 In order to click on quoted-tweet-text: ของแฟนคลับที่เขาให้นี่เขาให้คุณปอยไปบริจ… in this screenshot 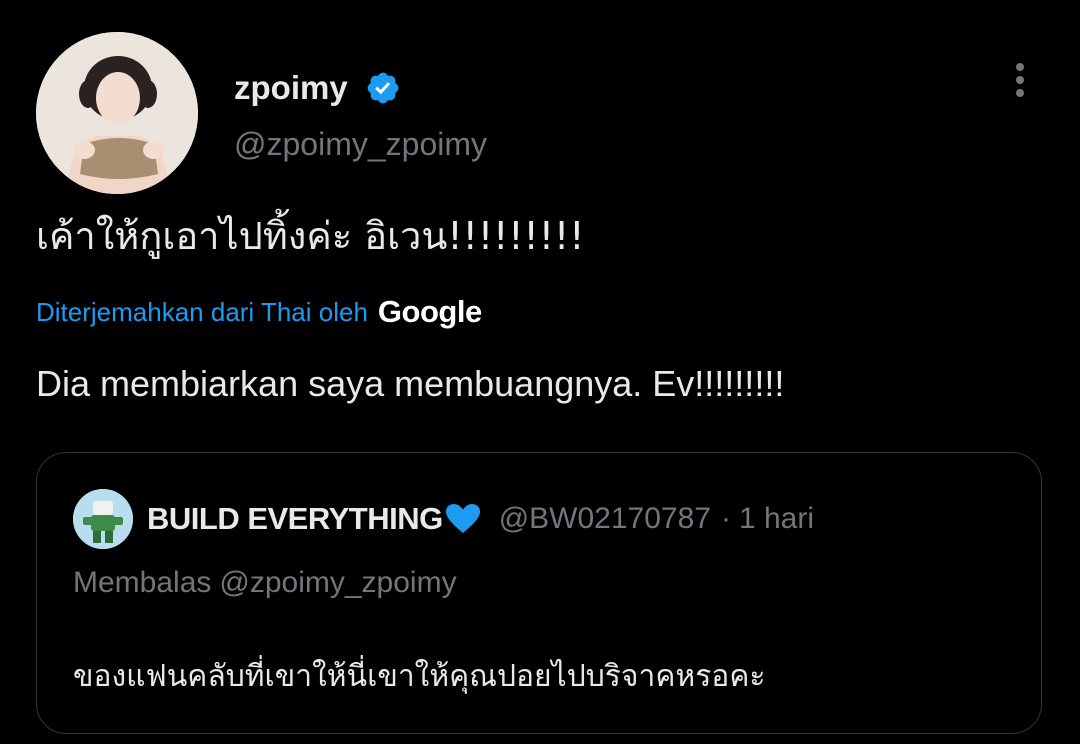, I will do `click(419, 676)`.